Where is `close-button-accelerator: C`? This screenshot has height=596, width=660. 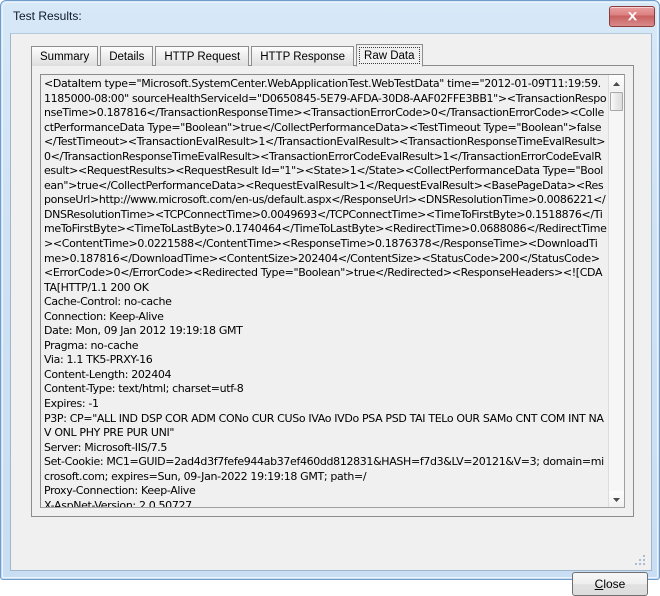 close-button-accelerator: C is located at coordinates (599, 584).